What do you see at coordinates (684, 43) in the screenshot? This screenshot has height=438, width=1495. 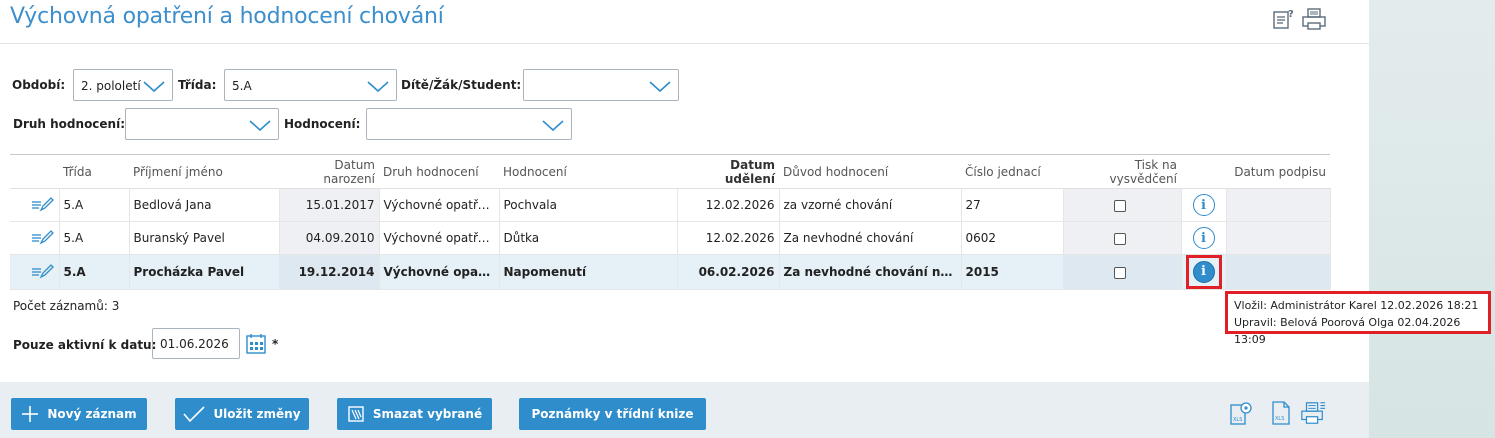 I see `title-divider` at bounding box center [684, 43].